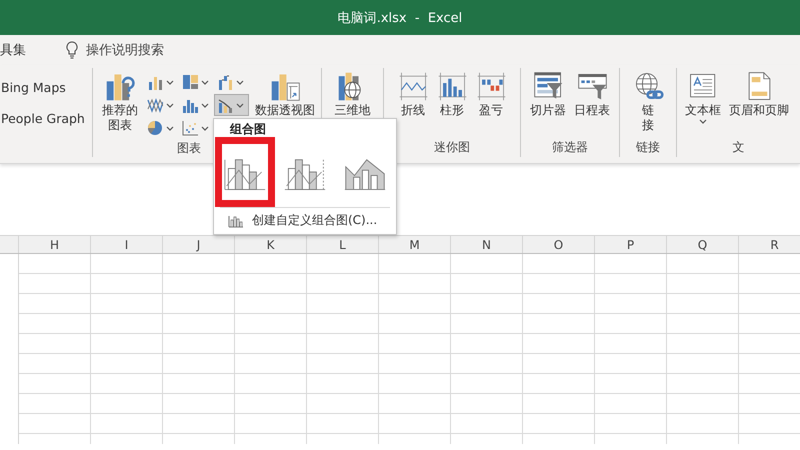 Image resolution: width=800 pixels, height=450 pixels. I want to click on group-label: 筛选器, so click(570, 147).